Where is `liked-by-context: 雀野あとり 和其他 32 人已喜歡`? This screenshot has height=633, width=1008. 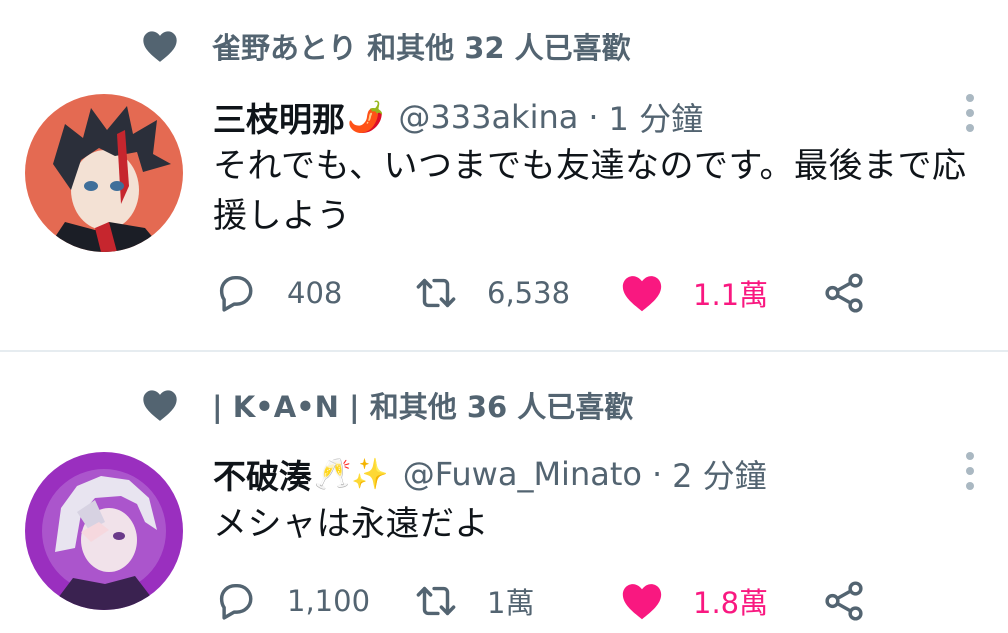 liked-by-context: 雀野あとり 和其他 32 人已喜歡 is located at coordinates (385, 46).